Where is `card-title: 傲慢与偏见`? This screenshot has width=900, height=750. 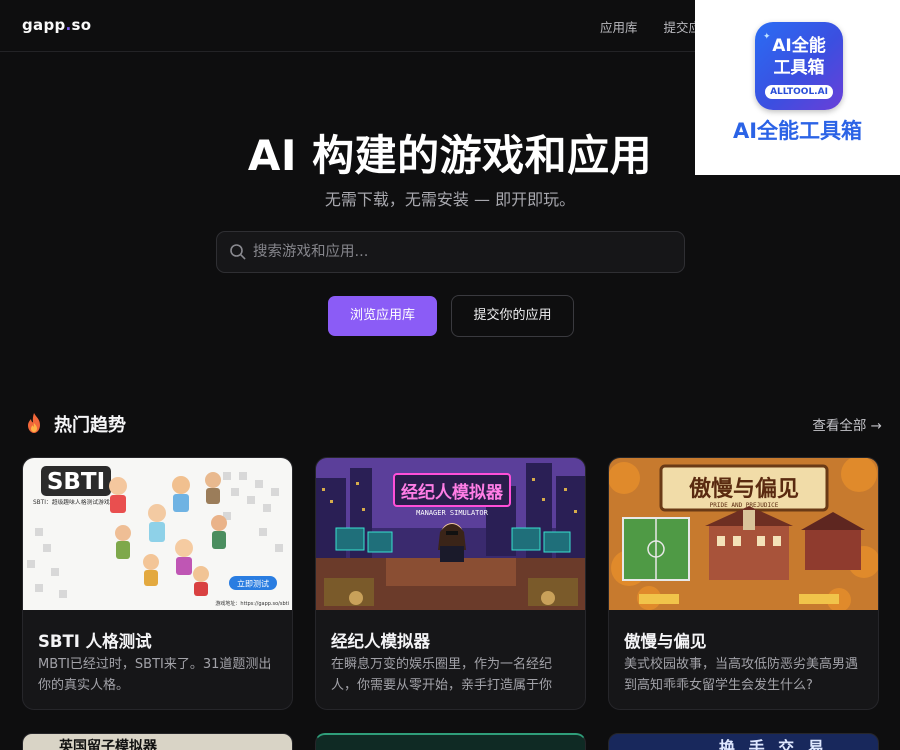 card-title: 傲慢与偏见 is located at coordinates (665, 641).